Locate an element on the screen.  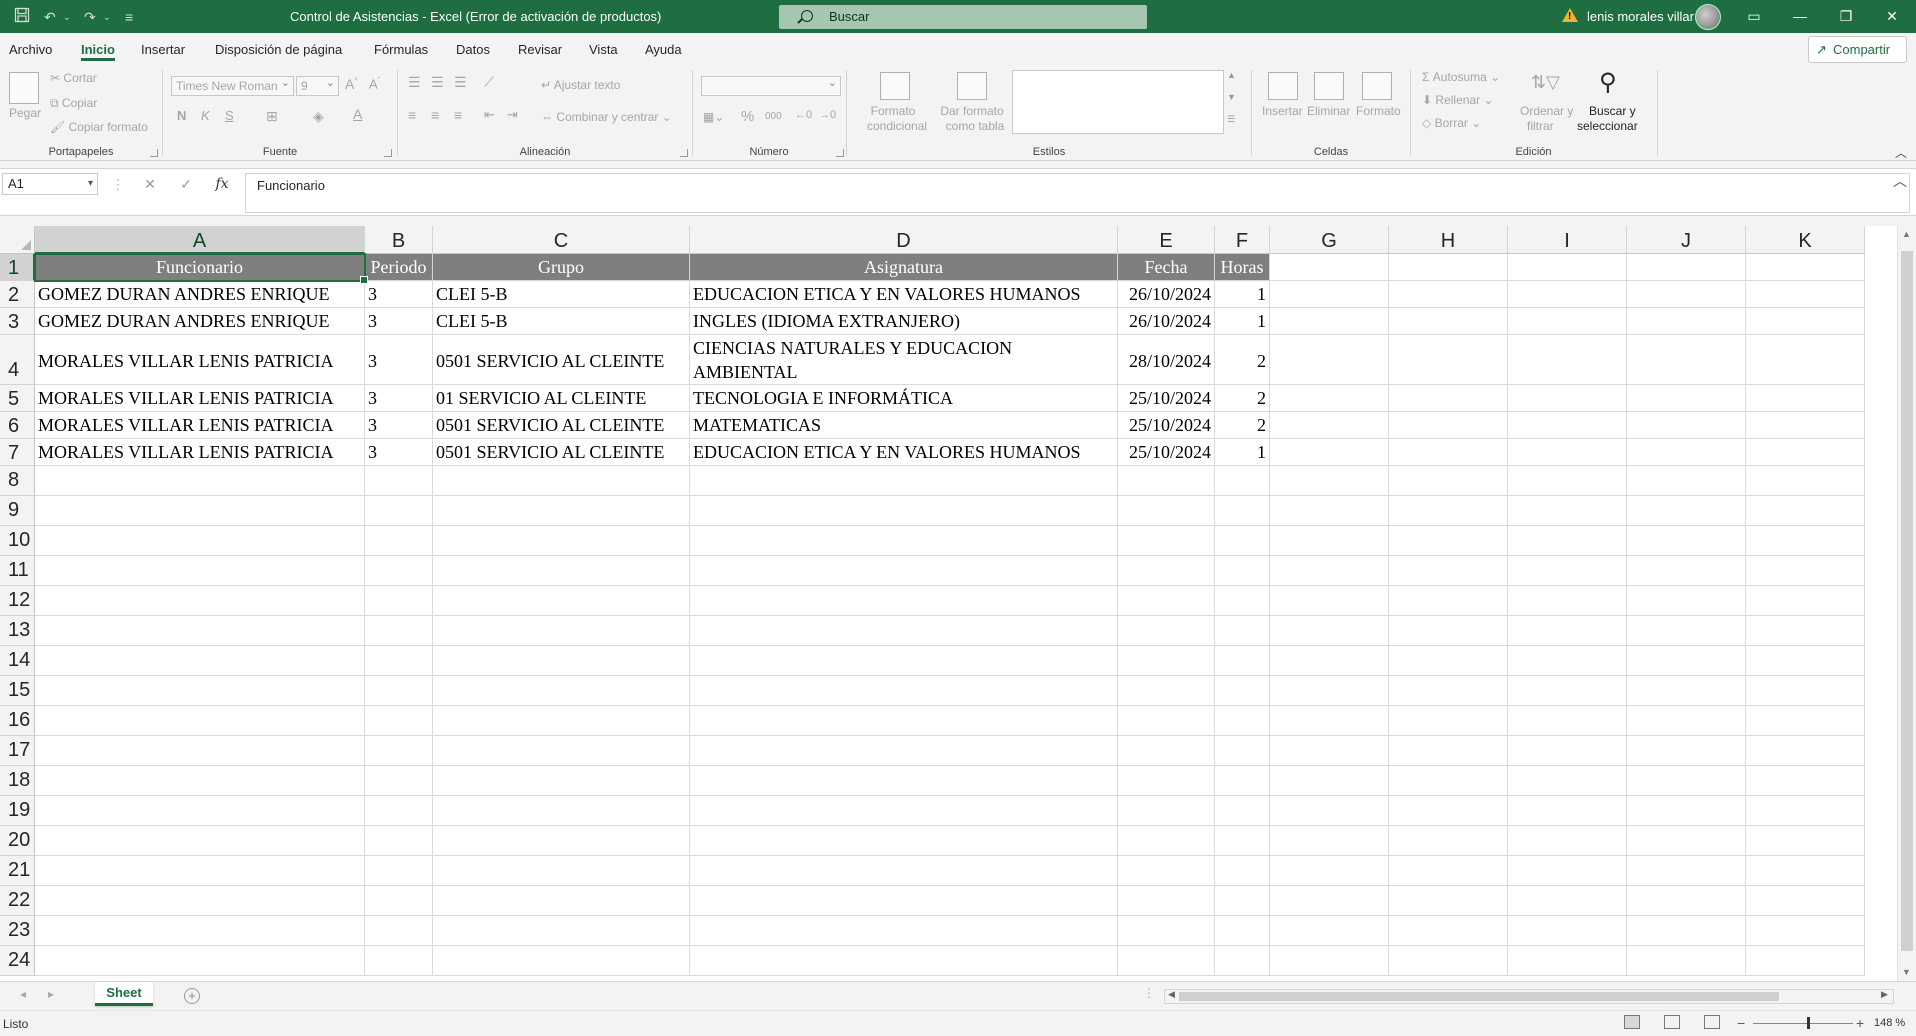
sort-filter-icon: ⇅▽ is located at coordinates (1545, 82).